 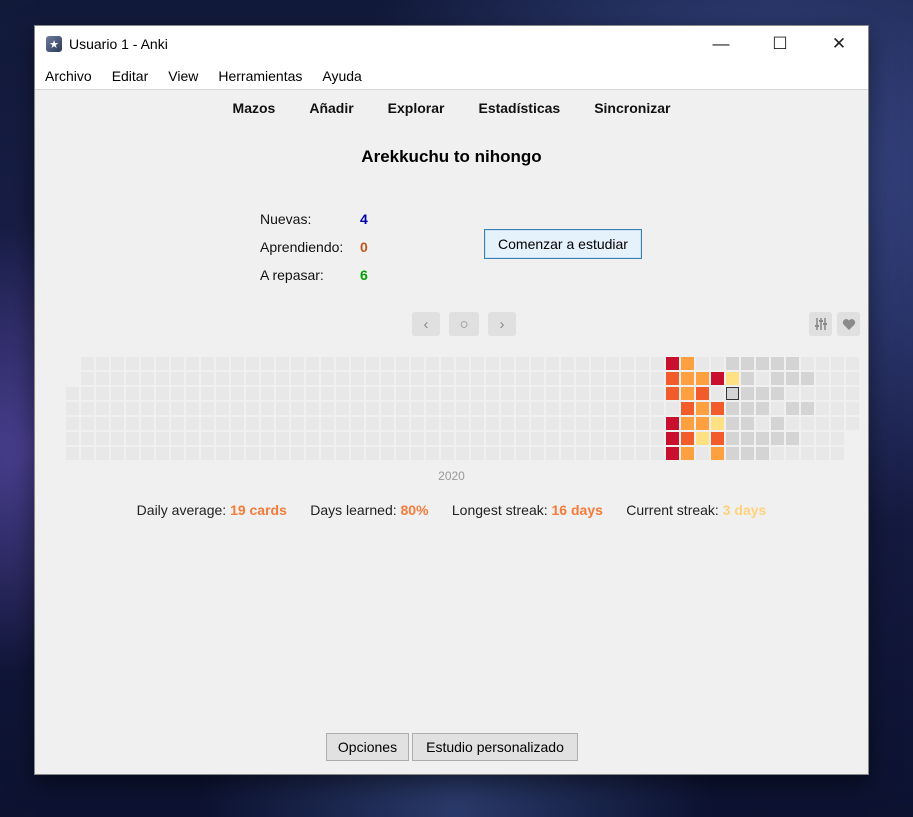 What do you see at coordinates (495, 747) in the screenshot?
I see `custom-study-button: Estudio personalizado` at bounding box center [495, 747].